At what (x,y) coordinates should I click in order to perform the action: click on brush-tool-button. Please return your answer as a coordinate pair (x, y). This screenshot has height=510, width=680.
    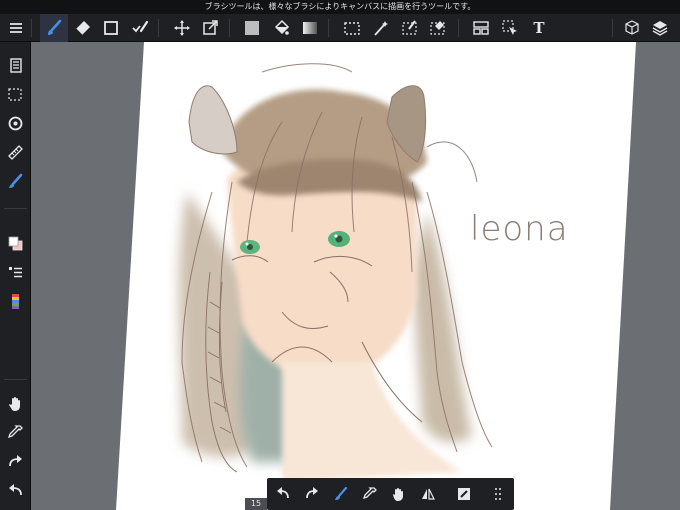
    Looking at the image, I should click on (54, 28).